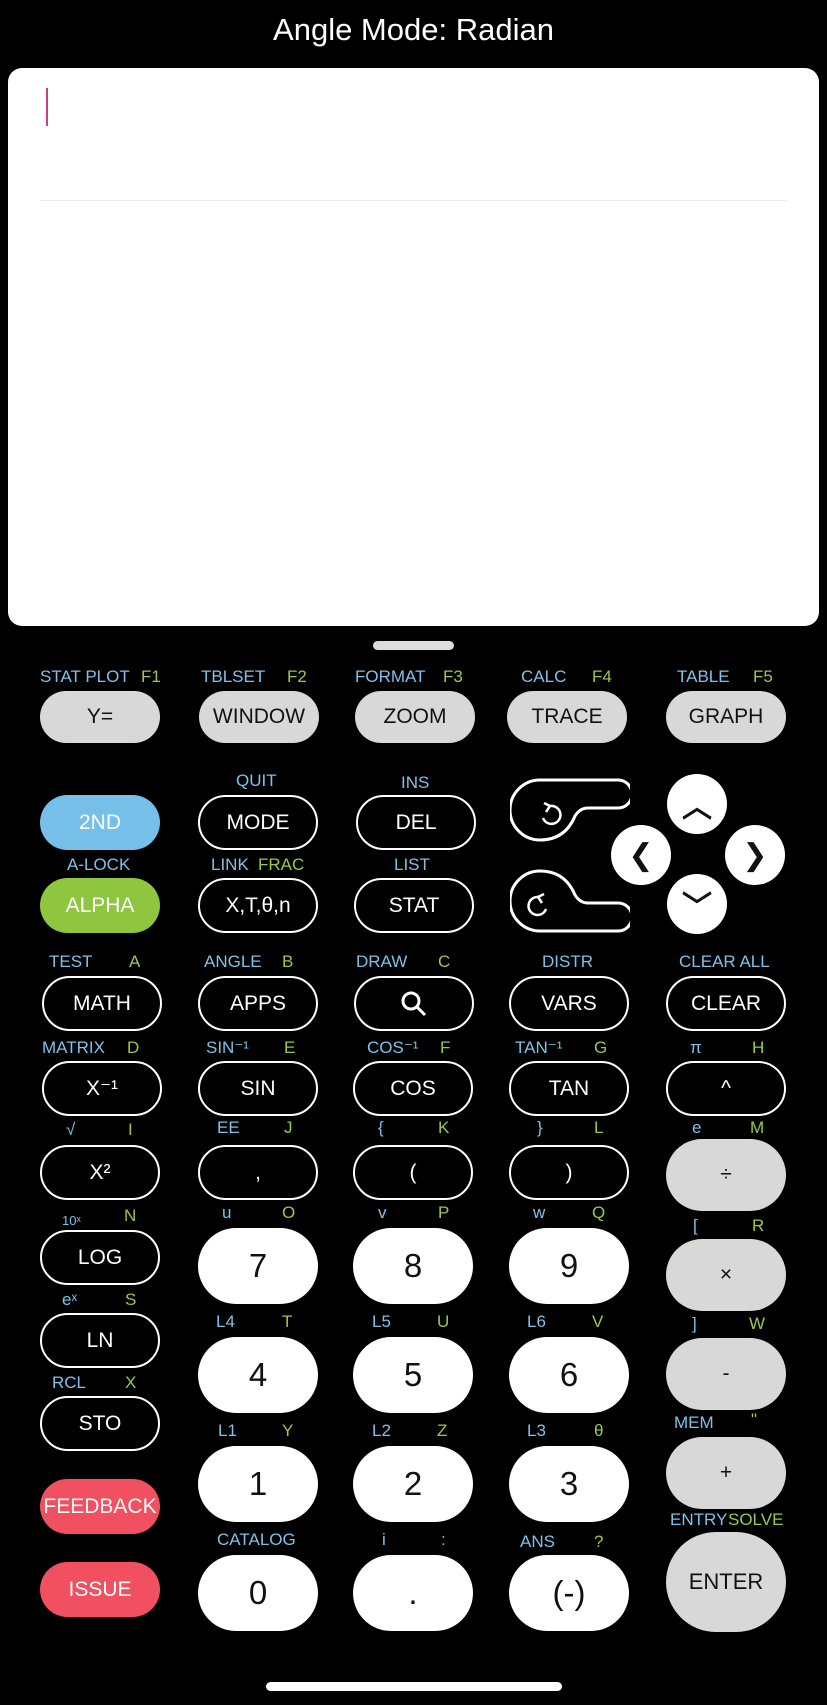 The width and height of the screenshot is (827, 1705). Describe the element at coordinates (569, 1375) in the screenshot. I see `digit-6-key: 6` at that location.